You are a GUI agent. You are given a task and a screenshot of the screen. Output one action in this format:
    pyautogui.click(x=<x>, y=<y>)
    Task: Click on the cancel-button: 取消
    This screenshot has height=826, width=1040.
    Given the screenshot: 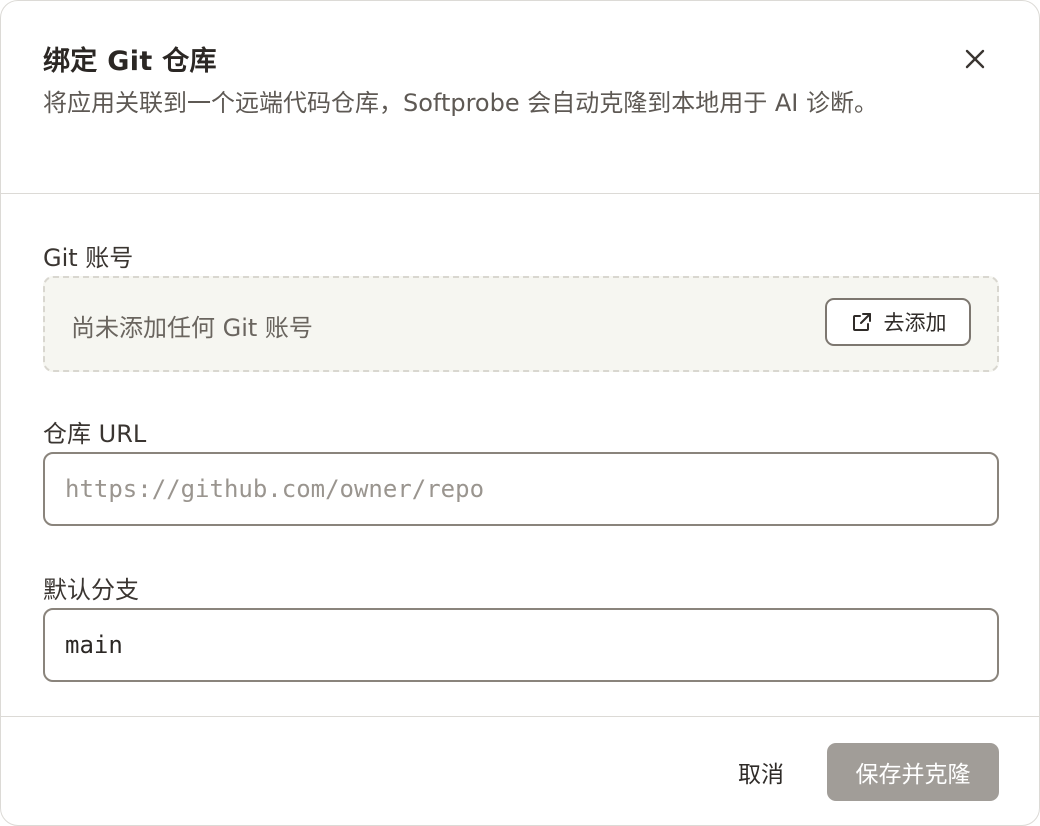 What is the action you would take?
    pyautogui.click(x=761, y=772)
    